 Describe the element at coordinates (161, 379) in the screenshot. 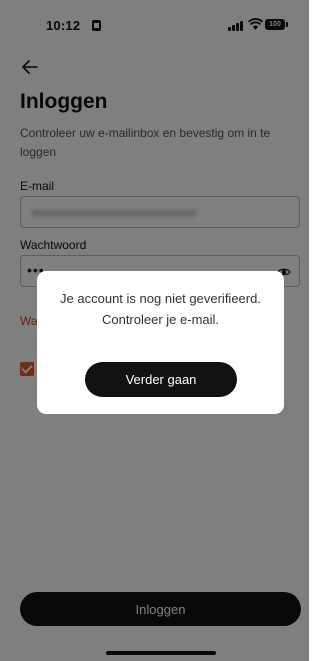

I see `continue-button: Verder gaan` at that location.